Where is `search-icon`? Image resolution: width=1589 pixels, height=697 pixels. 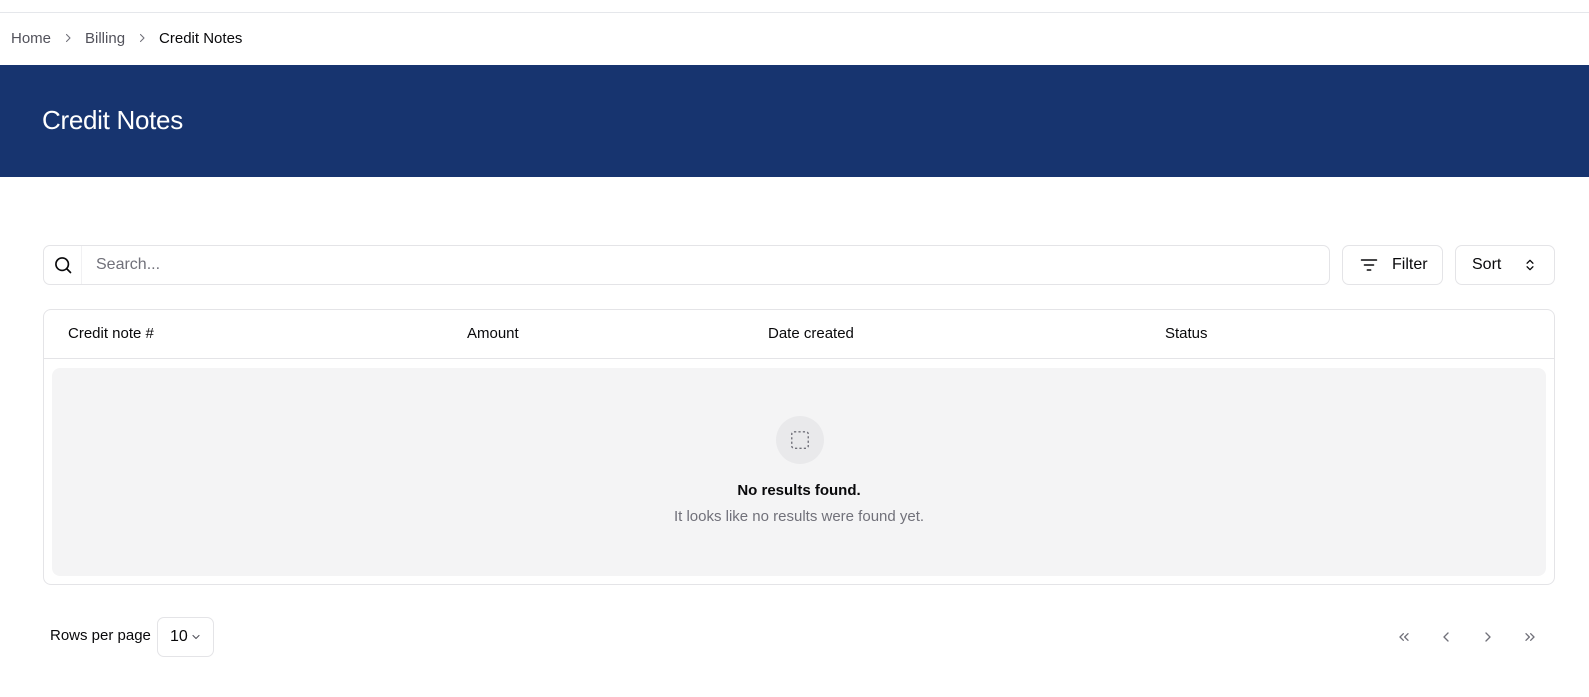 search-icon is located at coordinates (63, 265).